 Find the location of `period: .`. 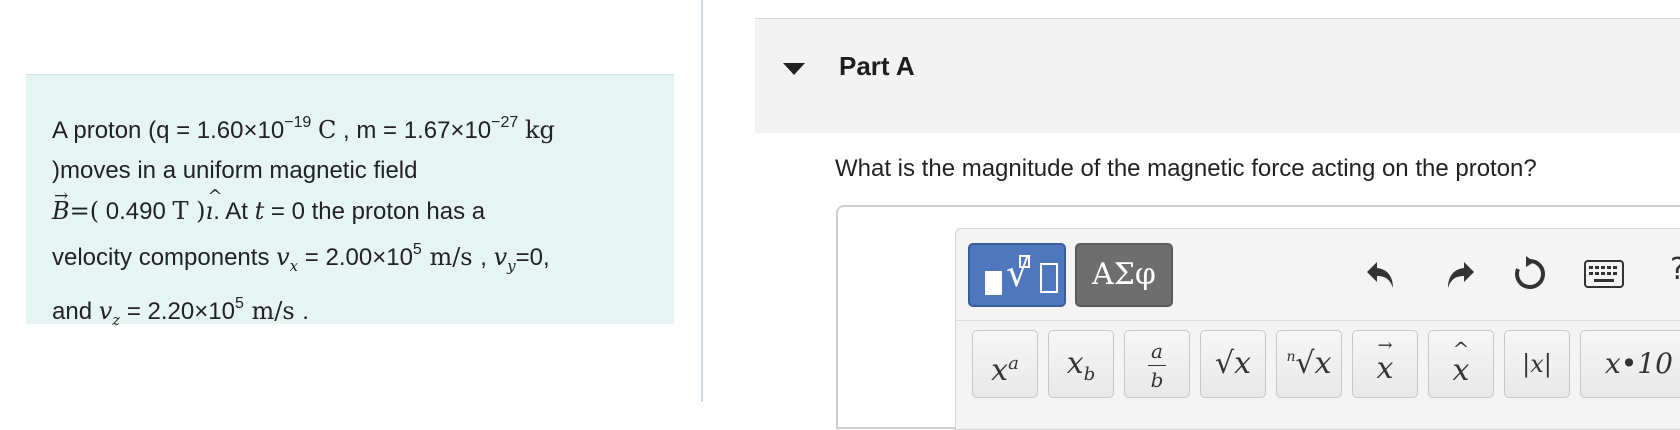

period: . is located at coordinates (305, 311).